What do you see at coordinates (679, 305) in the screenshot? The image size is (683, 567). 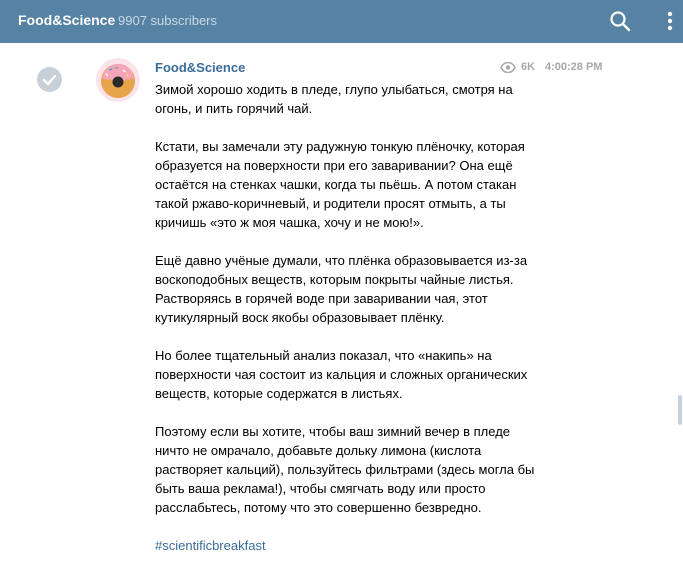 I see `scrollbar` at bounding box center [679, 305].